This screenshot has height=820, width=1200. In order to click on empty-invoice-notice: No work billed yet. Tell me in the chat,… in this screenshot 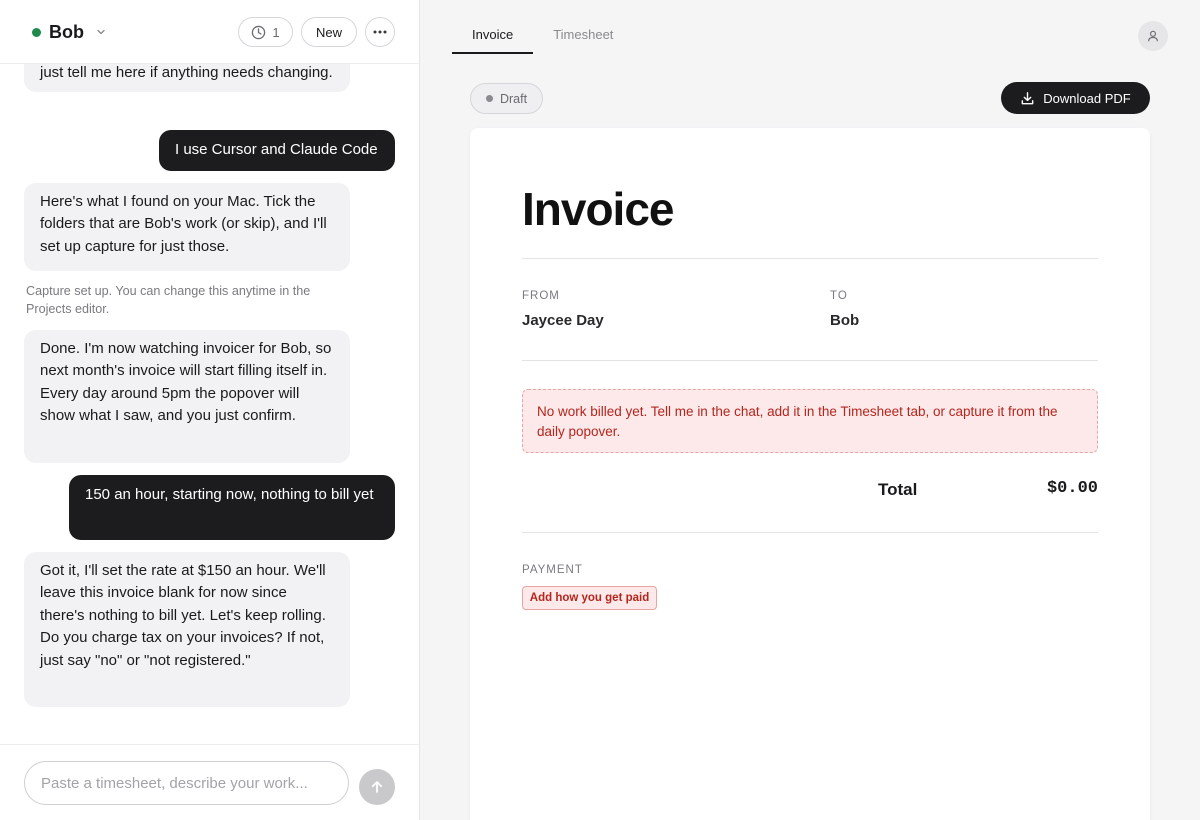, I will do `click(810, 421)`.